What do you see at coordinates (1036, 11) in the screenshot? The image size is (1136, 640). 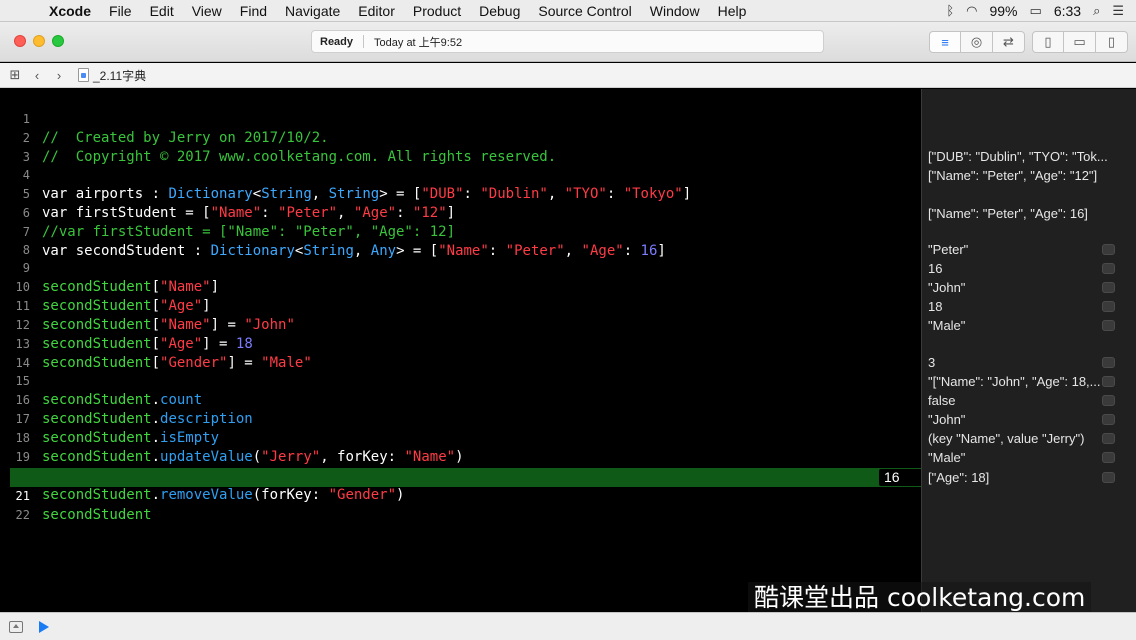 I see `battery-icon: ▭` at bounding box center [1036, 11].